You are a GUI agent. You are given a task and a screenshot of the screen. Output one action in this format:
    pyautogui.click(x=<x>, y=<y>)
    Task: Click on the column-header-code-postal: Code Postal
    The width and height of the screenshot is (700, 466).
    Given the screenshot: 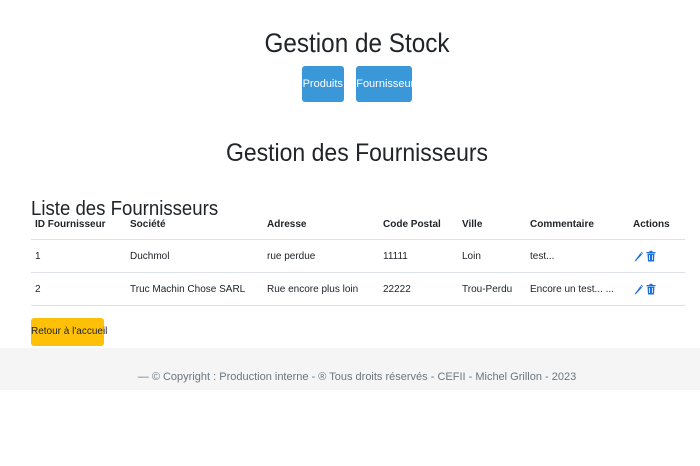 What is the action you would take?
    pyautogui.click(x=418, y=224)
    